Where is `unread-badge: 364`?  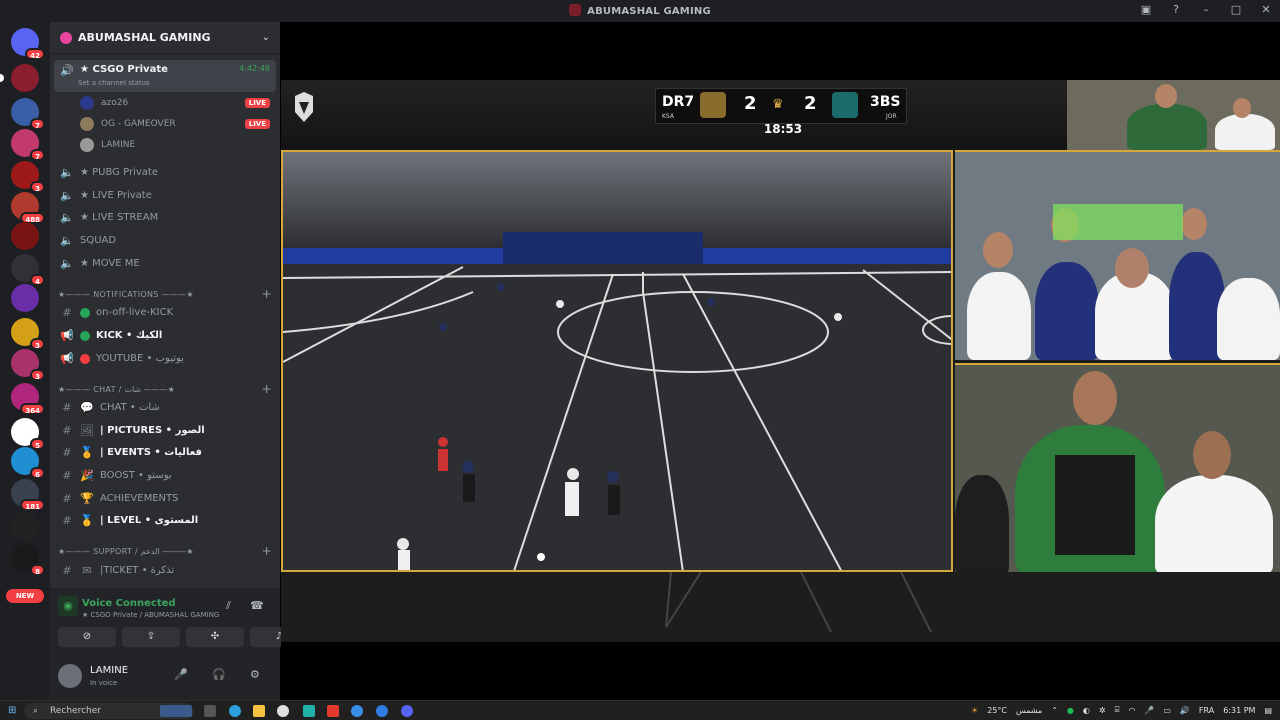 unread-badge: 364 is located at coordinates (32, 409).